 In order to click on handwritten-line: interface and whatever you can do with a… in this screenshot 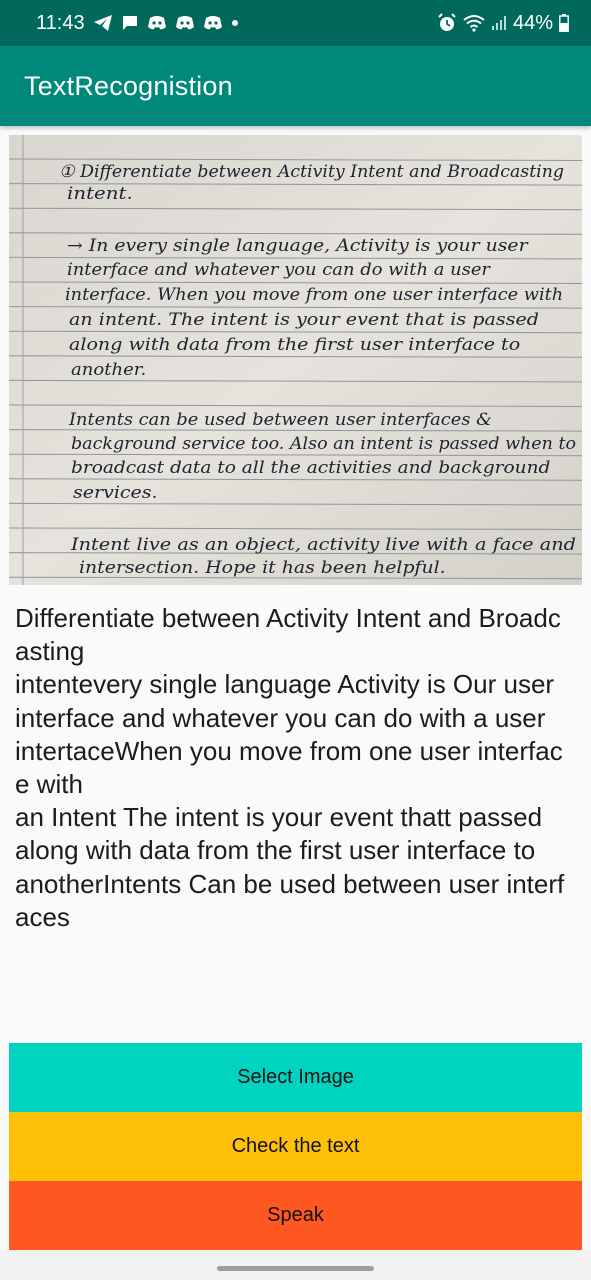, I will do `click(279, 270)`.